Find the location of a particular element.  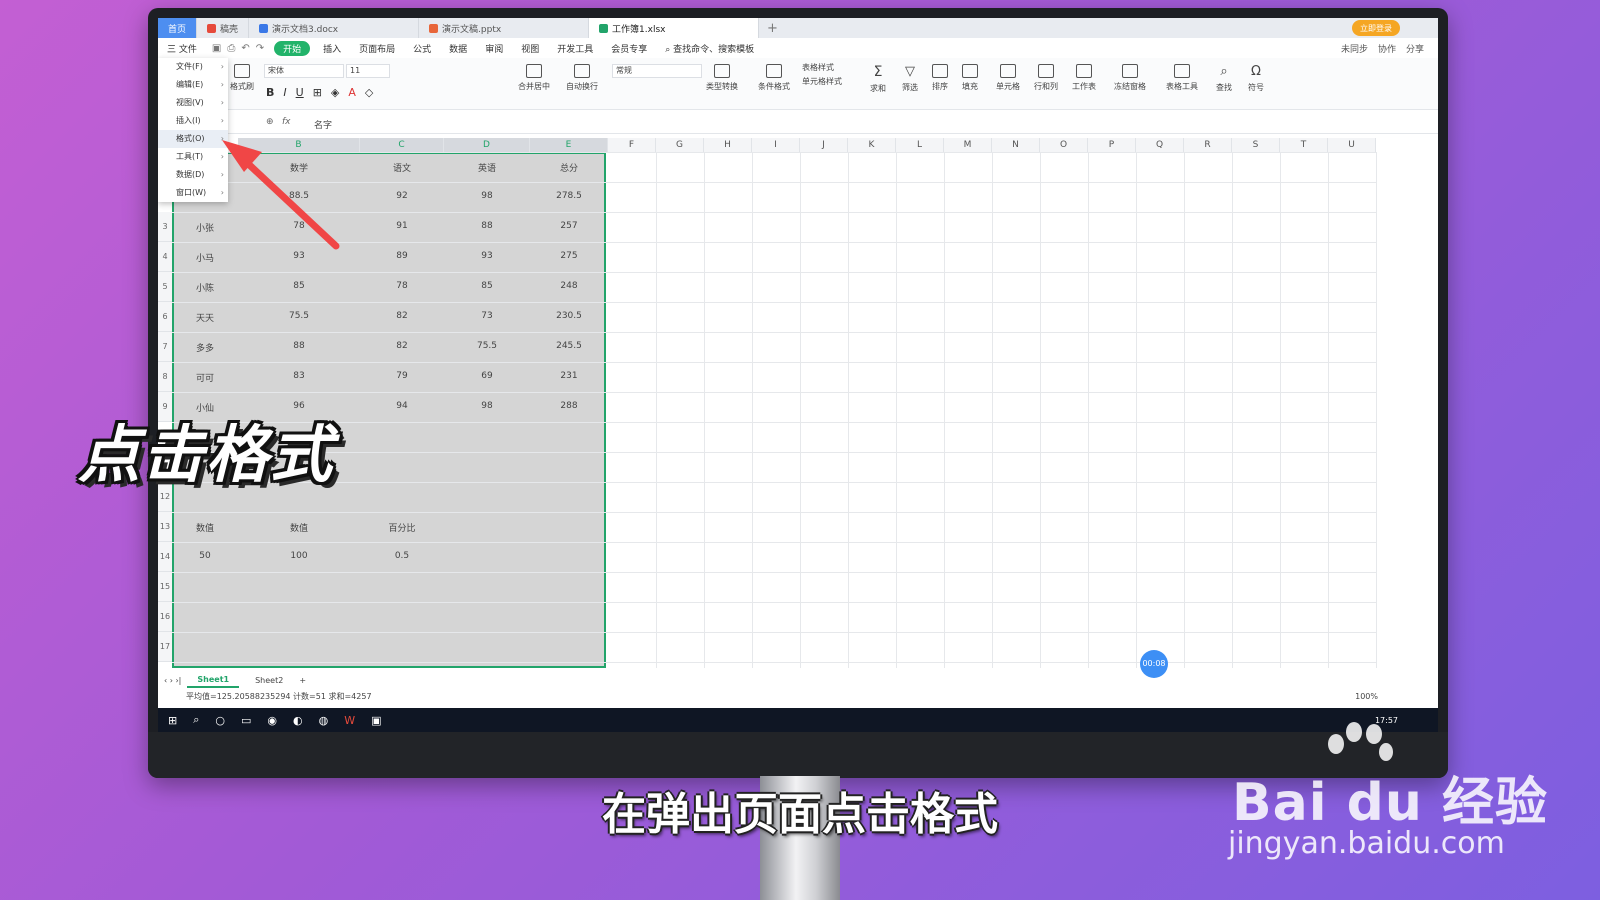

baidu-watermark-url: jingyan.baidu.com is located at coordinates (1366, 843).